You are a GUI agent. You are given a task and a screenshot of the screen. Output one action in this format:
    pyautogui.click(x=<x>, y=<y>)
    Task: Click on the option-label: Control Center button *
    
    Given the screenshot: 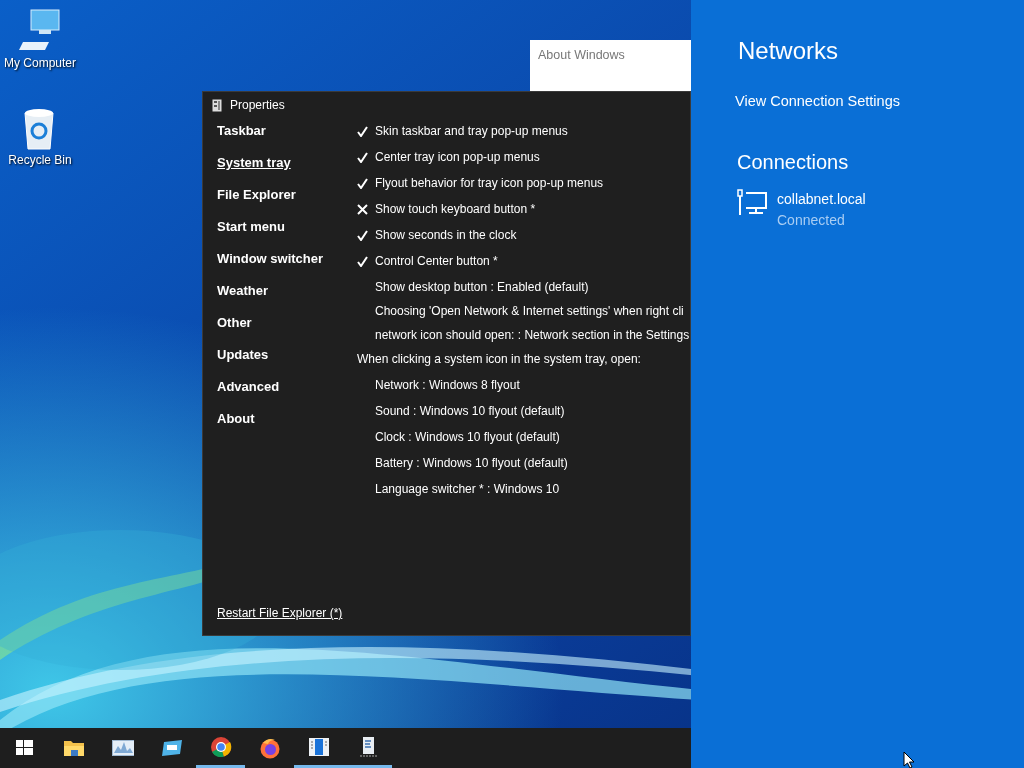 What is the action you would take?
    pyautogui.click(x=436, y=261)
    